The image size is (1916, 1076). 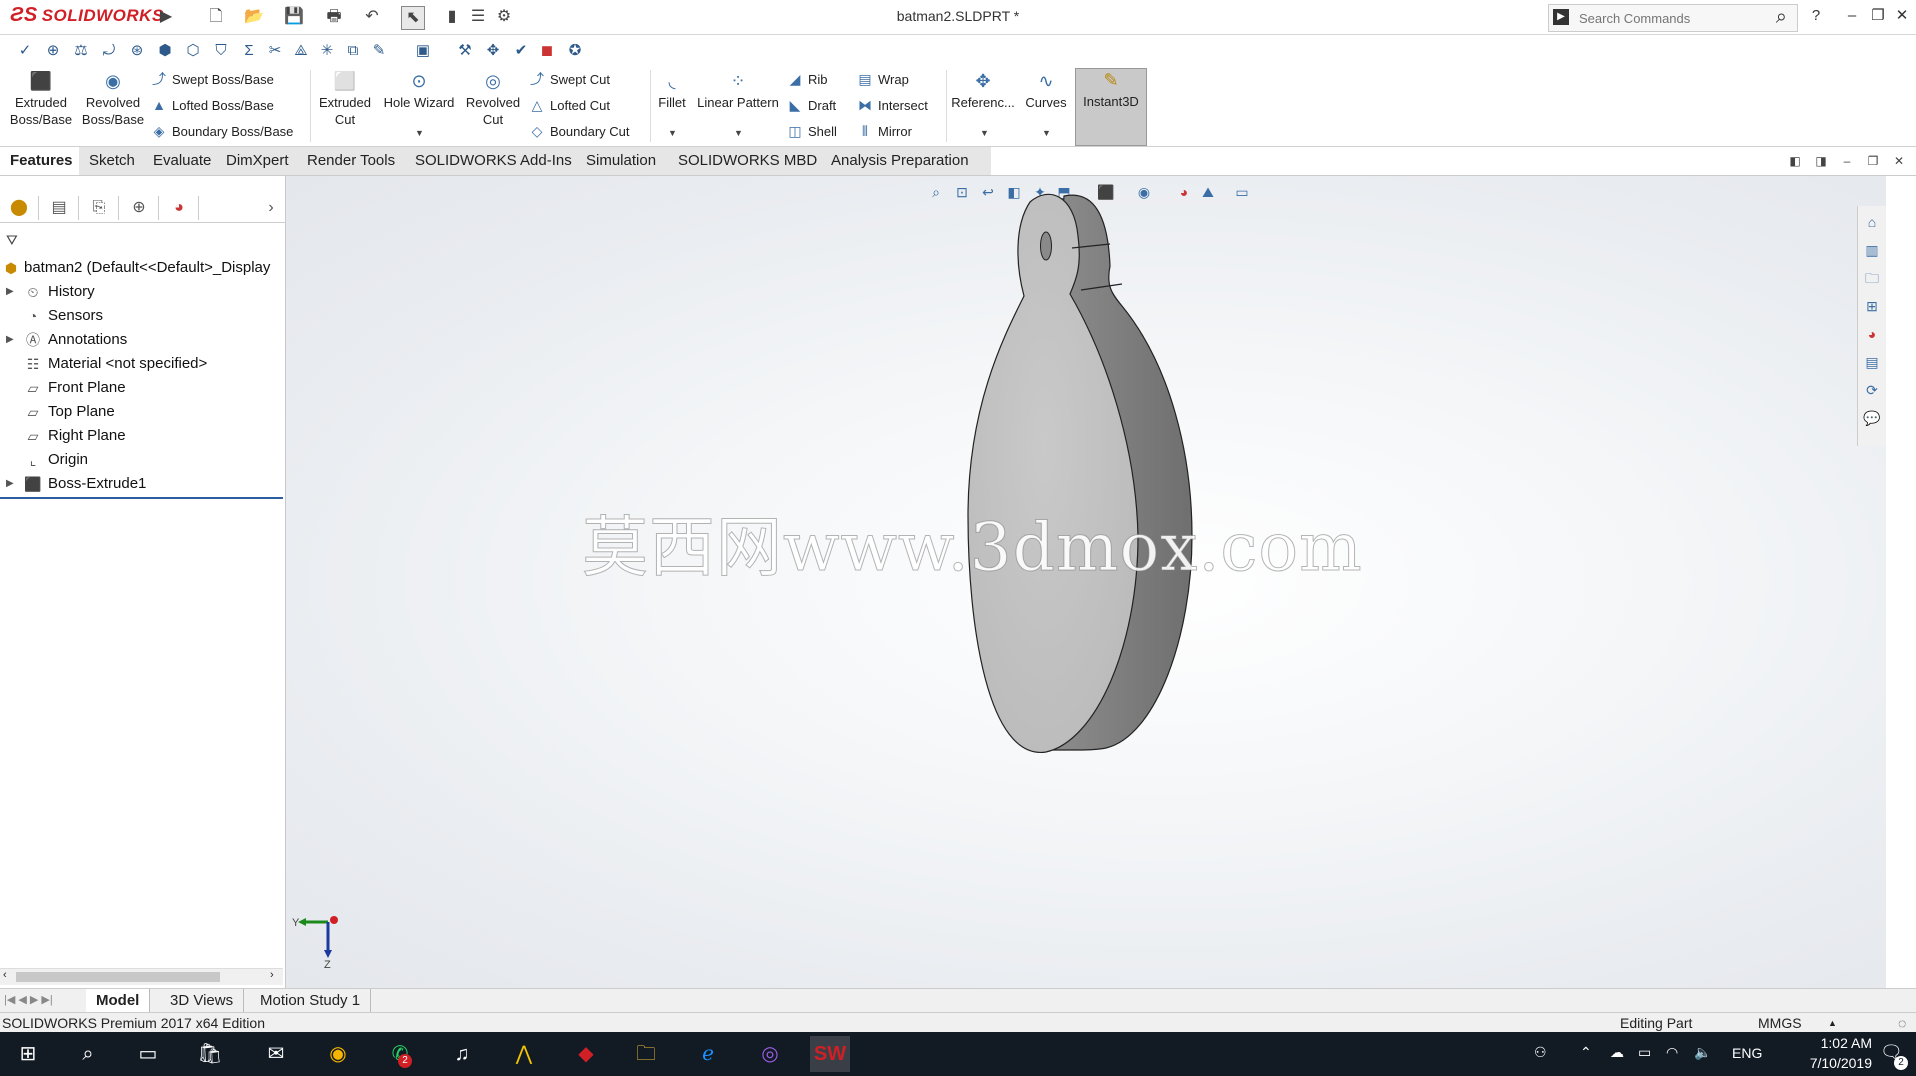 What do you see at coordinates (882, 79) in the screenshot?
I see `wrap-button: ▤ Wrap` at bounding box center [882, 79].